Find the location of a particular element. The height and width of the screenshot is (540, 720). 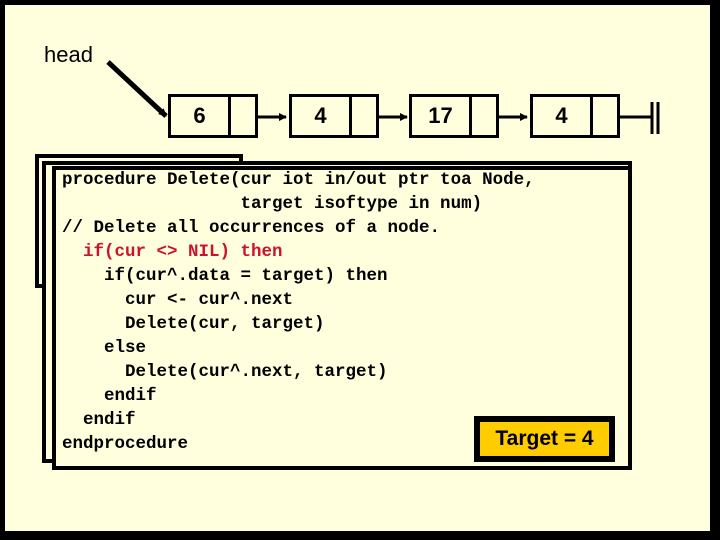

target-label: Target = 4 is located at coordinates (544, 439).